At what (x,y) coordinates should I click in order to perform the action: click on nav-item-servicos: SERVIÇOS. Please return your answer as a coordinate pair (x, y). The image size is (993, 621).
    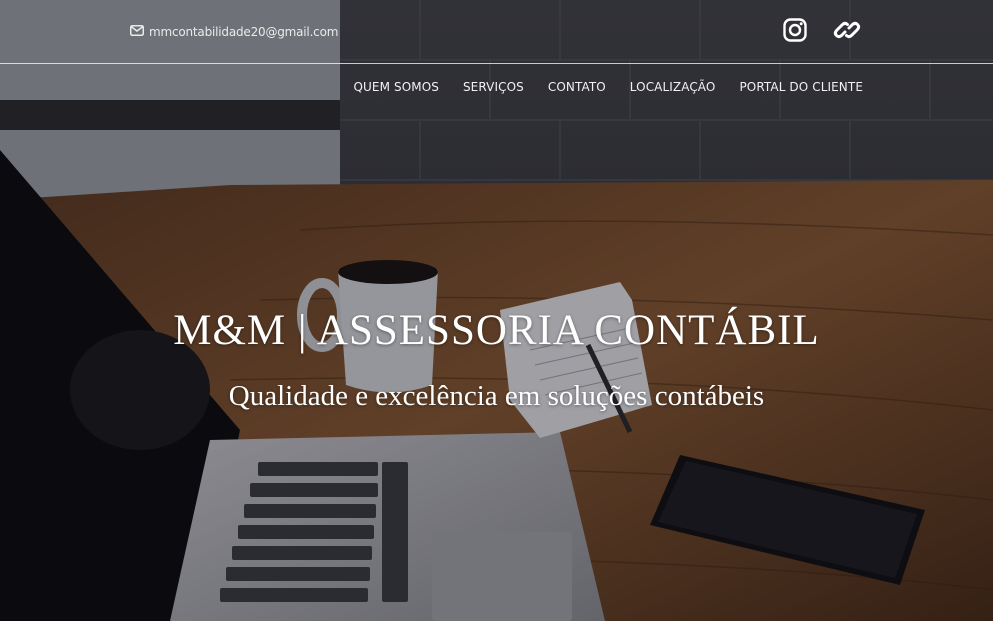
    Looking at the image, I should click on (493, 87).